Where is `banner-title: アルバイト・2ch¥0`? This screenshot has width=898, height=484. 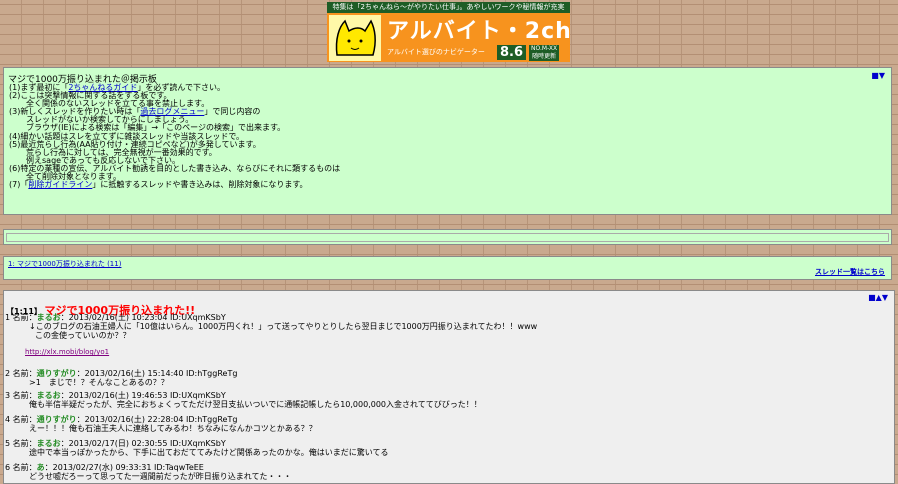 banner-title: アルバイト・2ch¥0 is located at coordinates (478, 31).